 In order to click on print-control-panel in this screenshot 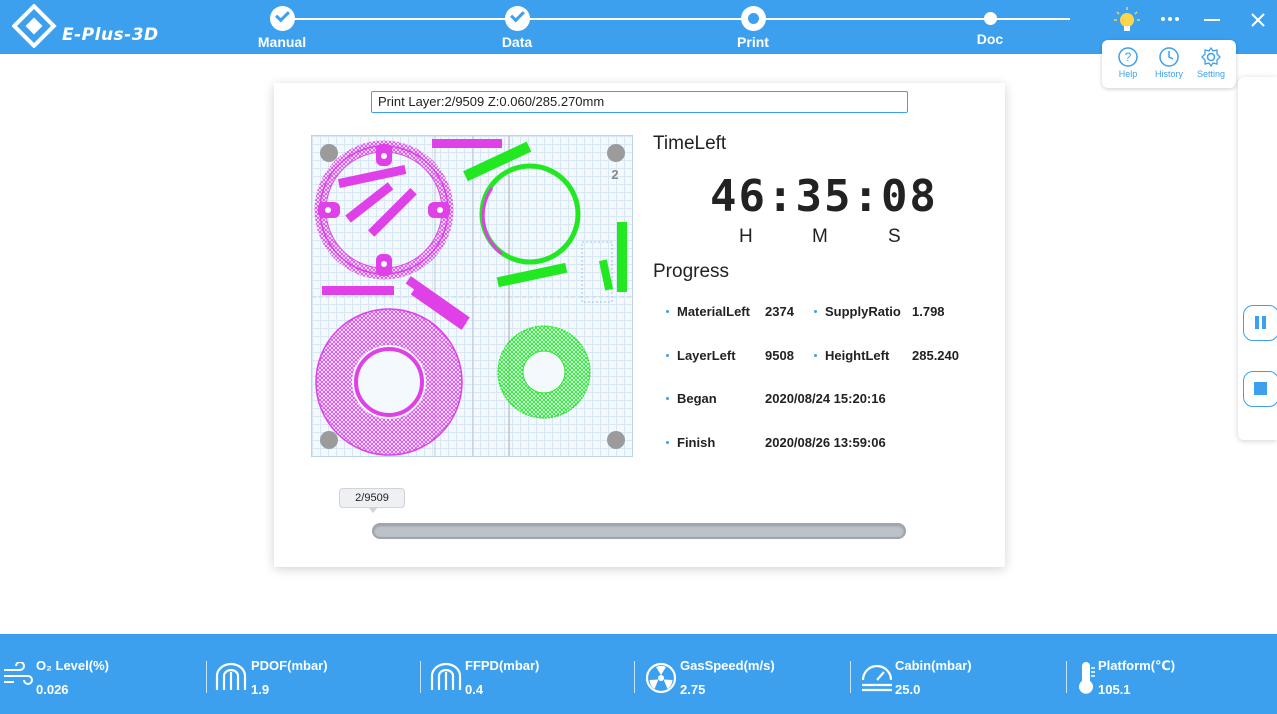, I will do `click(1257, 258)`.